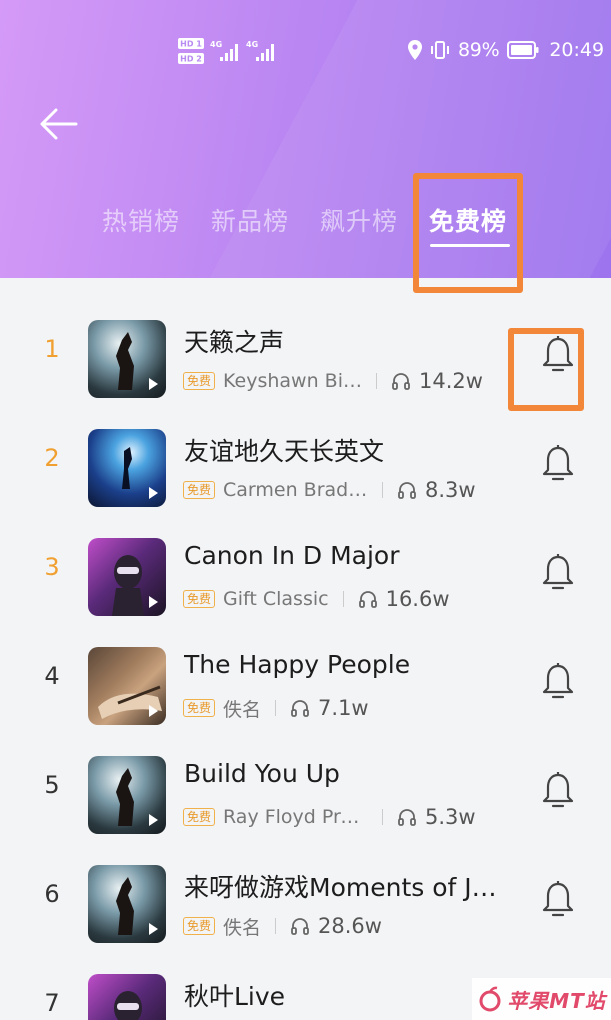 Image resolution: width=611 pixels, height=1020 pixels. What do you see at coordinates (305, 686) in the screenshot?
I see `list-item: 4 The Happy People 免费 佚名 7.1w` at bounding box center [305, 686].